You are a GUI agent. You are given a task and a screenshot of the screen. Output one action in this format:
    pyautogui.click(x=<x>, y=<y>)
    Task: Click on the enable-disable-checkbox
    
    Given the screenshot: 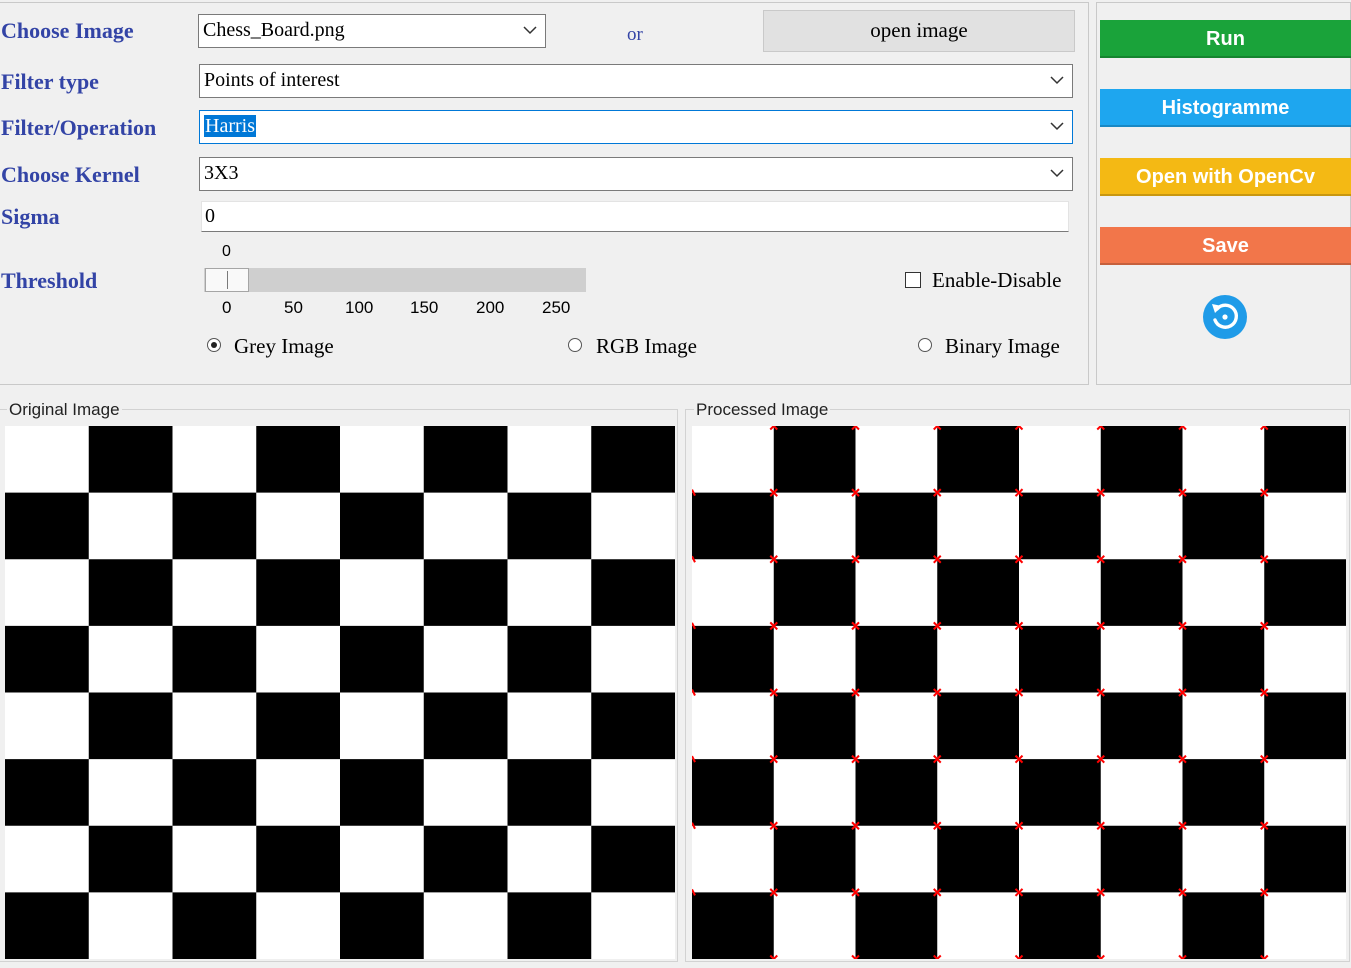 What is the action you would take?
    pyautogui.click(x=913, y=280)
    